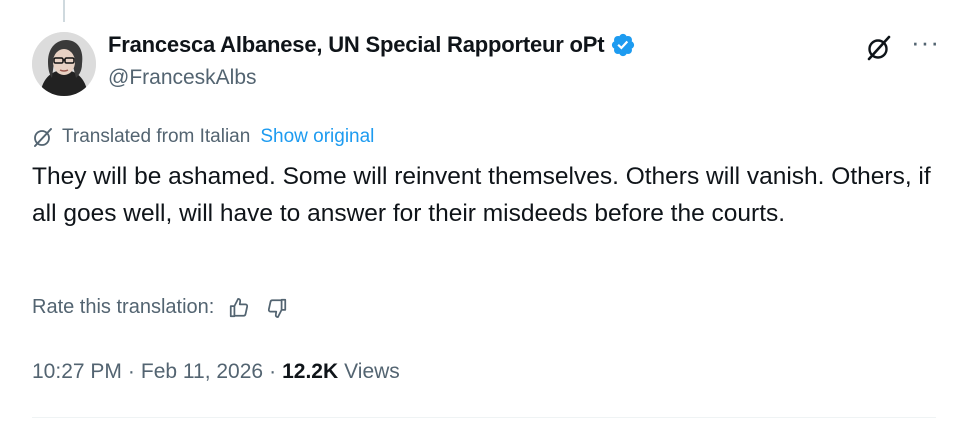 This screenshot has height=430, width=980. Describe the element at coordinates (156, 136) in the screenshot. I see `translated-from-label: Translated from Italian` at that location.